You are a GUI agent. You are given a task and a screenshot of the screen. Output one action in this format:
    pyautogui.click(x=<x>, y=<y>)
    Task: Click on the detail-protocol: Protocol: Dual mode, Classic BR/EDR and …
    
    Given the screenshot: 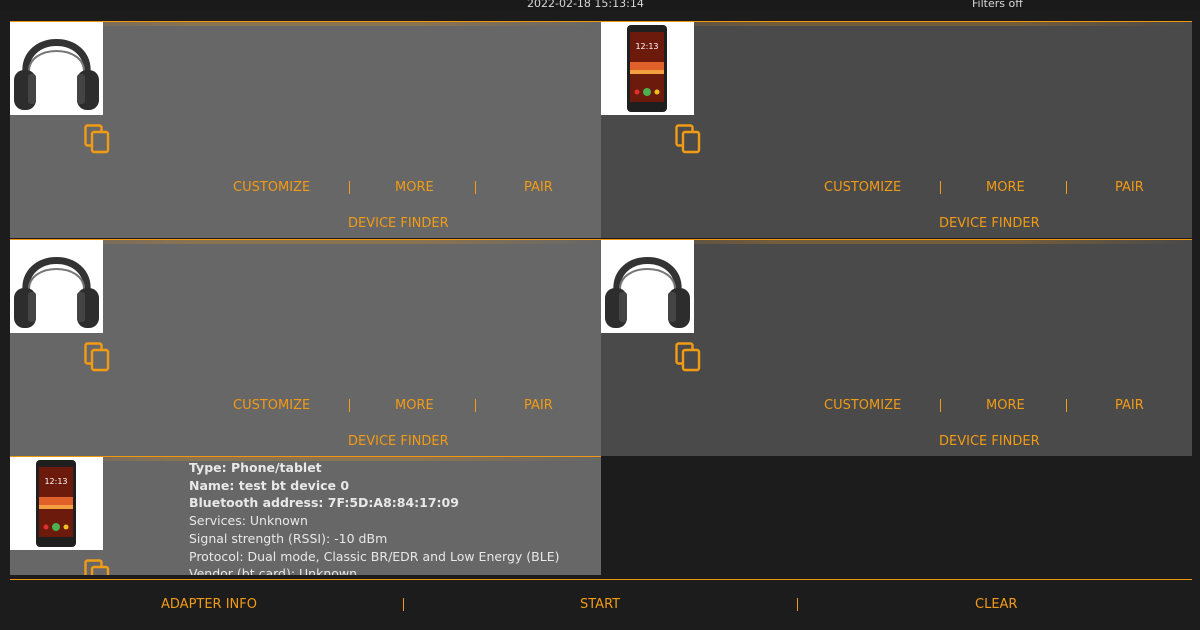 What is the action you would take?
    pyautogui.click(x=374, y=556)
    